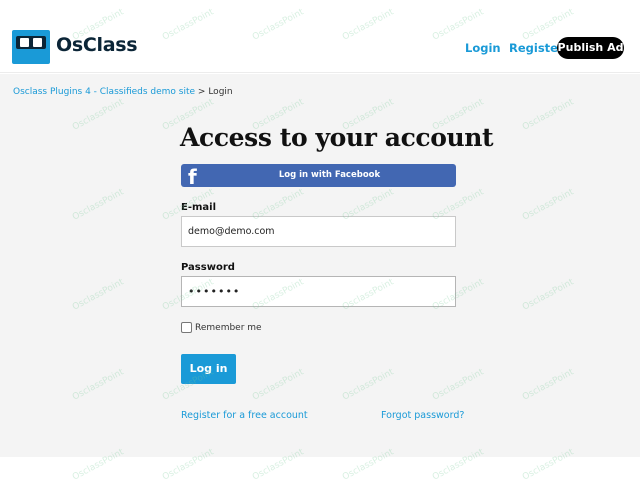 This screenshot has height=480, width=640. I want to click on register-link: Register for a free account, so click(244, 415).